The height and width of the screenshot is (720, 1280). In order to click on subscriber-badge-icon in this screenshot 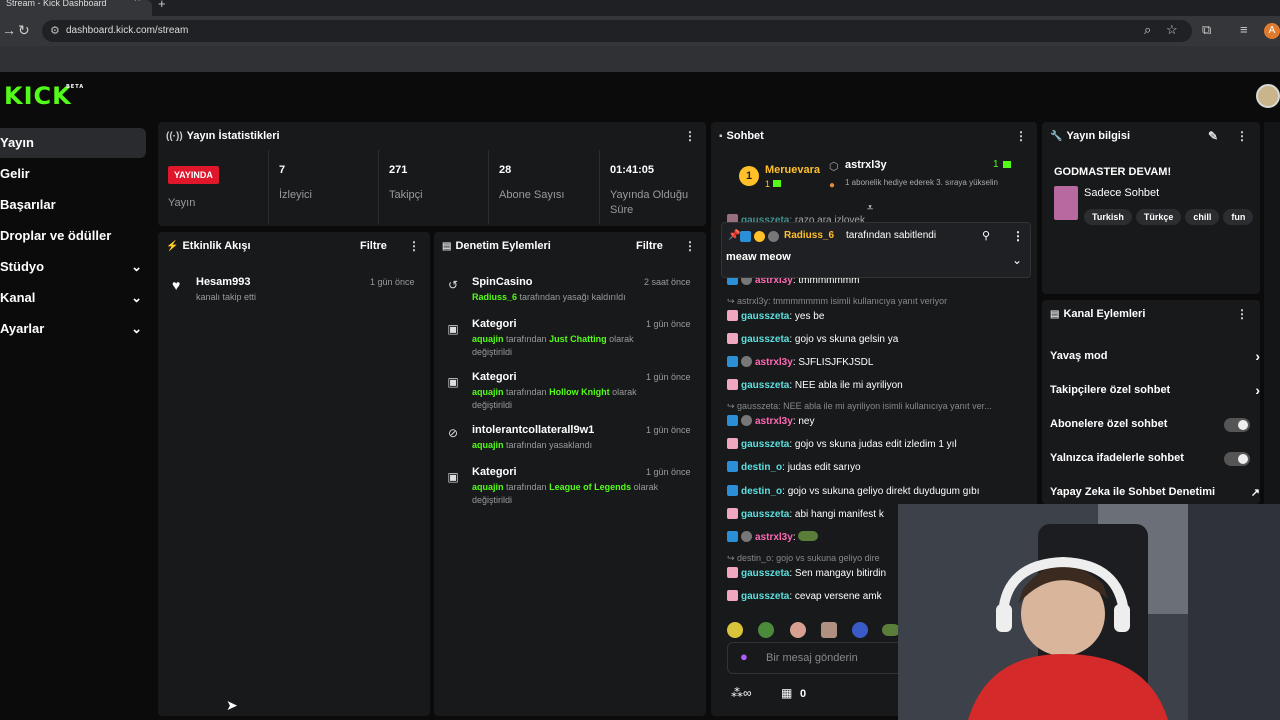, I will do `click(732, 384)`.